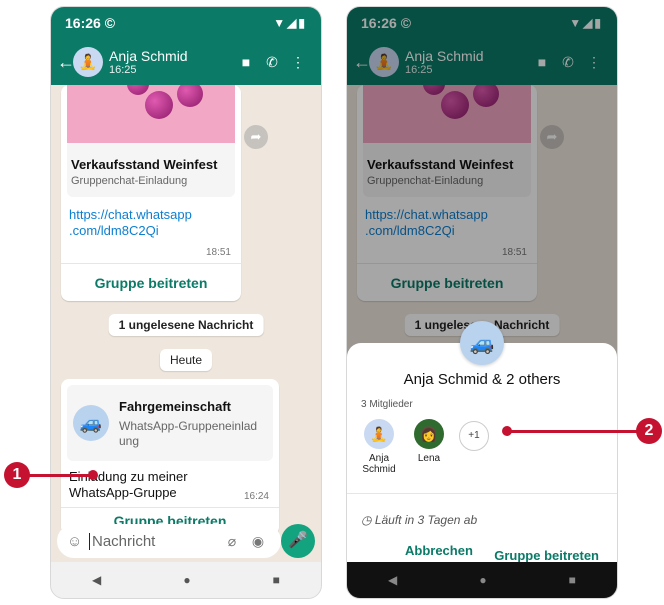 This screenshot has width=664, height=605. I want to click on callout-1-line, so click(60, 475).